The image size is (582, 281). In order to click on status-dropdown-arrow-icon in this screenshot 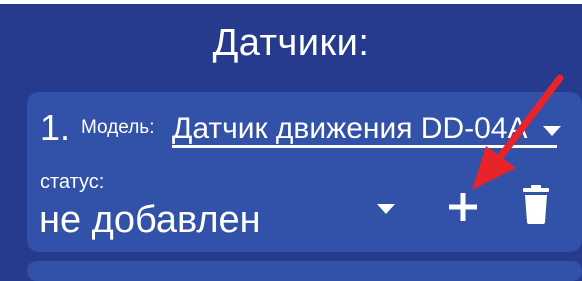, I will do `click(386, 209)`.